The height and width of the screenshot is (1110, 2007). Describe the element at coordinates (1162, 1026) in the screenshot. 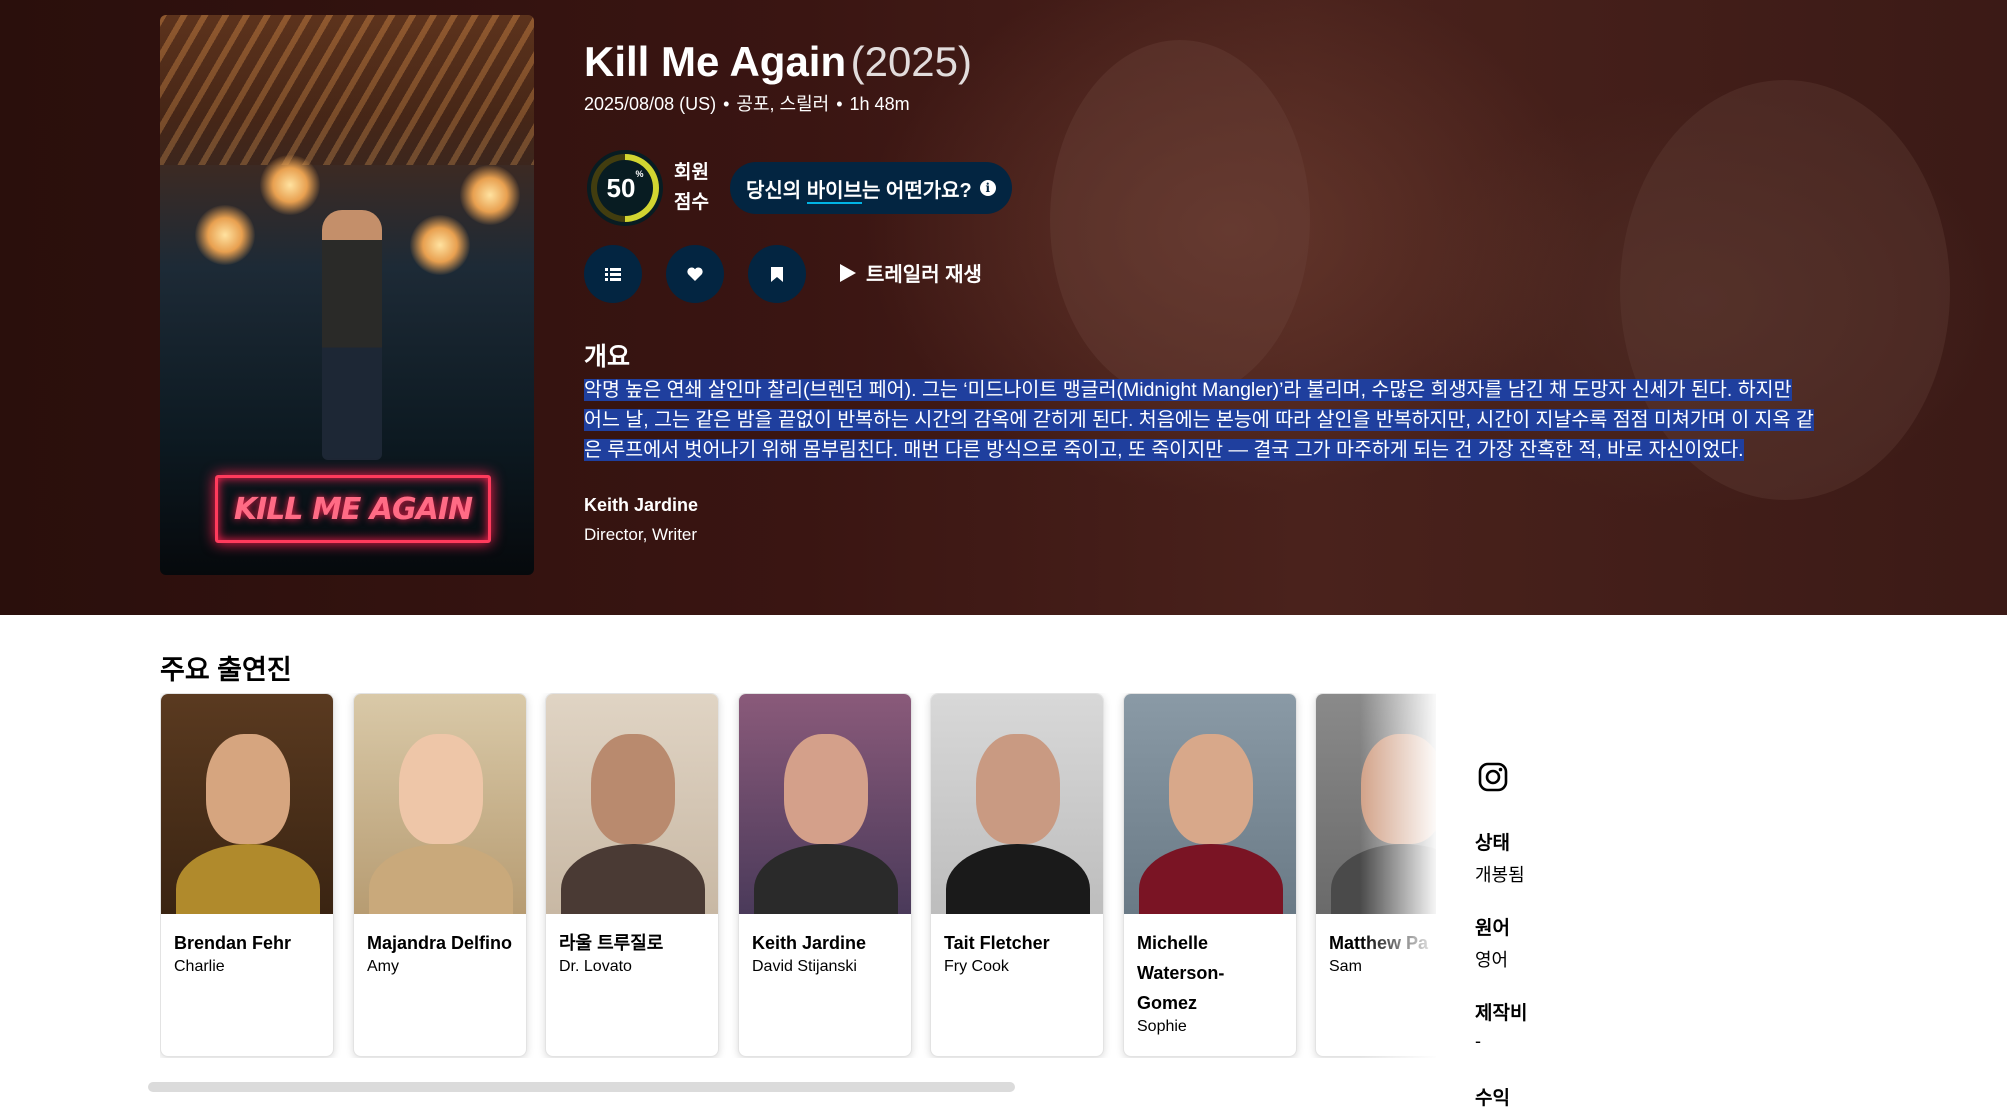

I see `cast-role: Sophie` at that location.